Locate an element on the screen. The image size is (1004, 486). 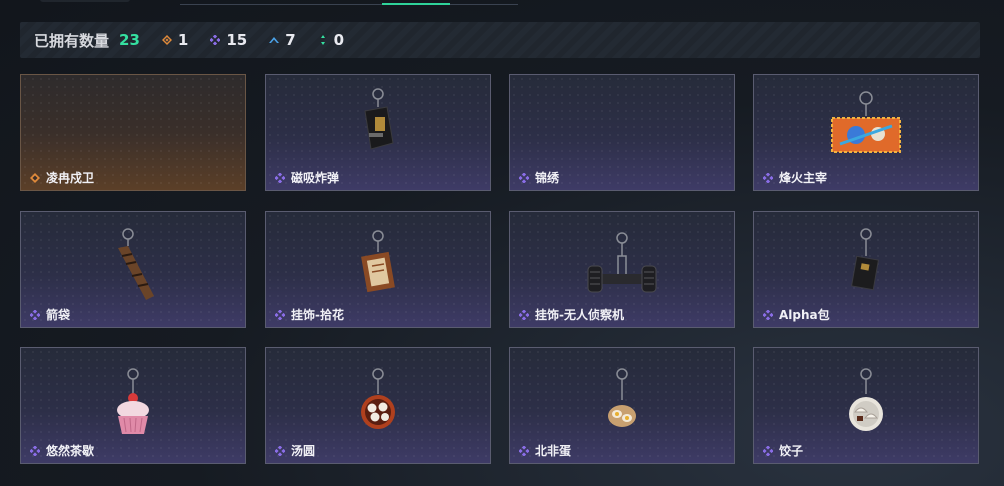
item-name: 汤圆 is located at coordinates (295, 450).